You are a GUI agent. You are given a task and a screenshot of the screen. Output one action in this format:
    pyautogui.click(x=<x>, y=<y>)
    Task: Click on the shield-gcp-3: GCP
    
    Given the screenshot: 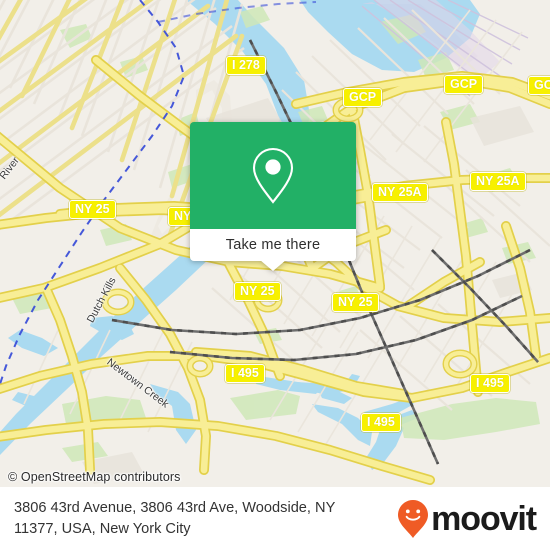 What is the action you would take?
    pyautogui.click(x=539, y=85)
    